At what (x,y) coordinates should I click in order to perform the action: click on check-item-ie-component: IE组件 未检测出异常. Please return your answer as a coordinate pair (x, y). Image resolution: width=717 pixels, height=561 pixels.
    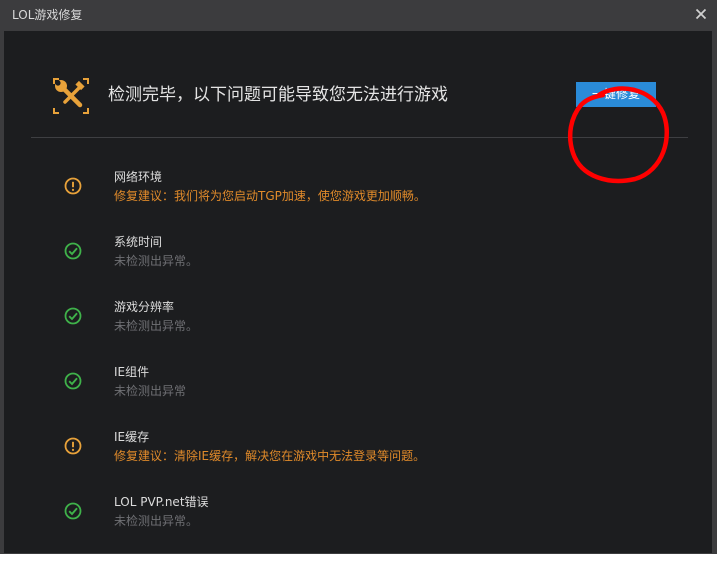
    Looking at the image, I should click on (344, 384).